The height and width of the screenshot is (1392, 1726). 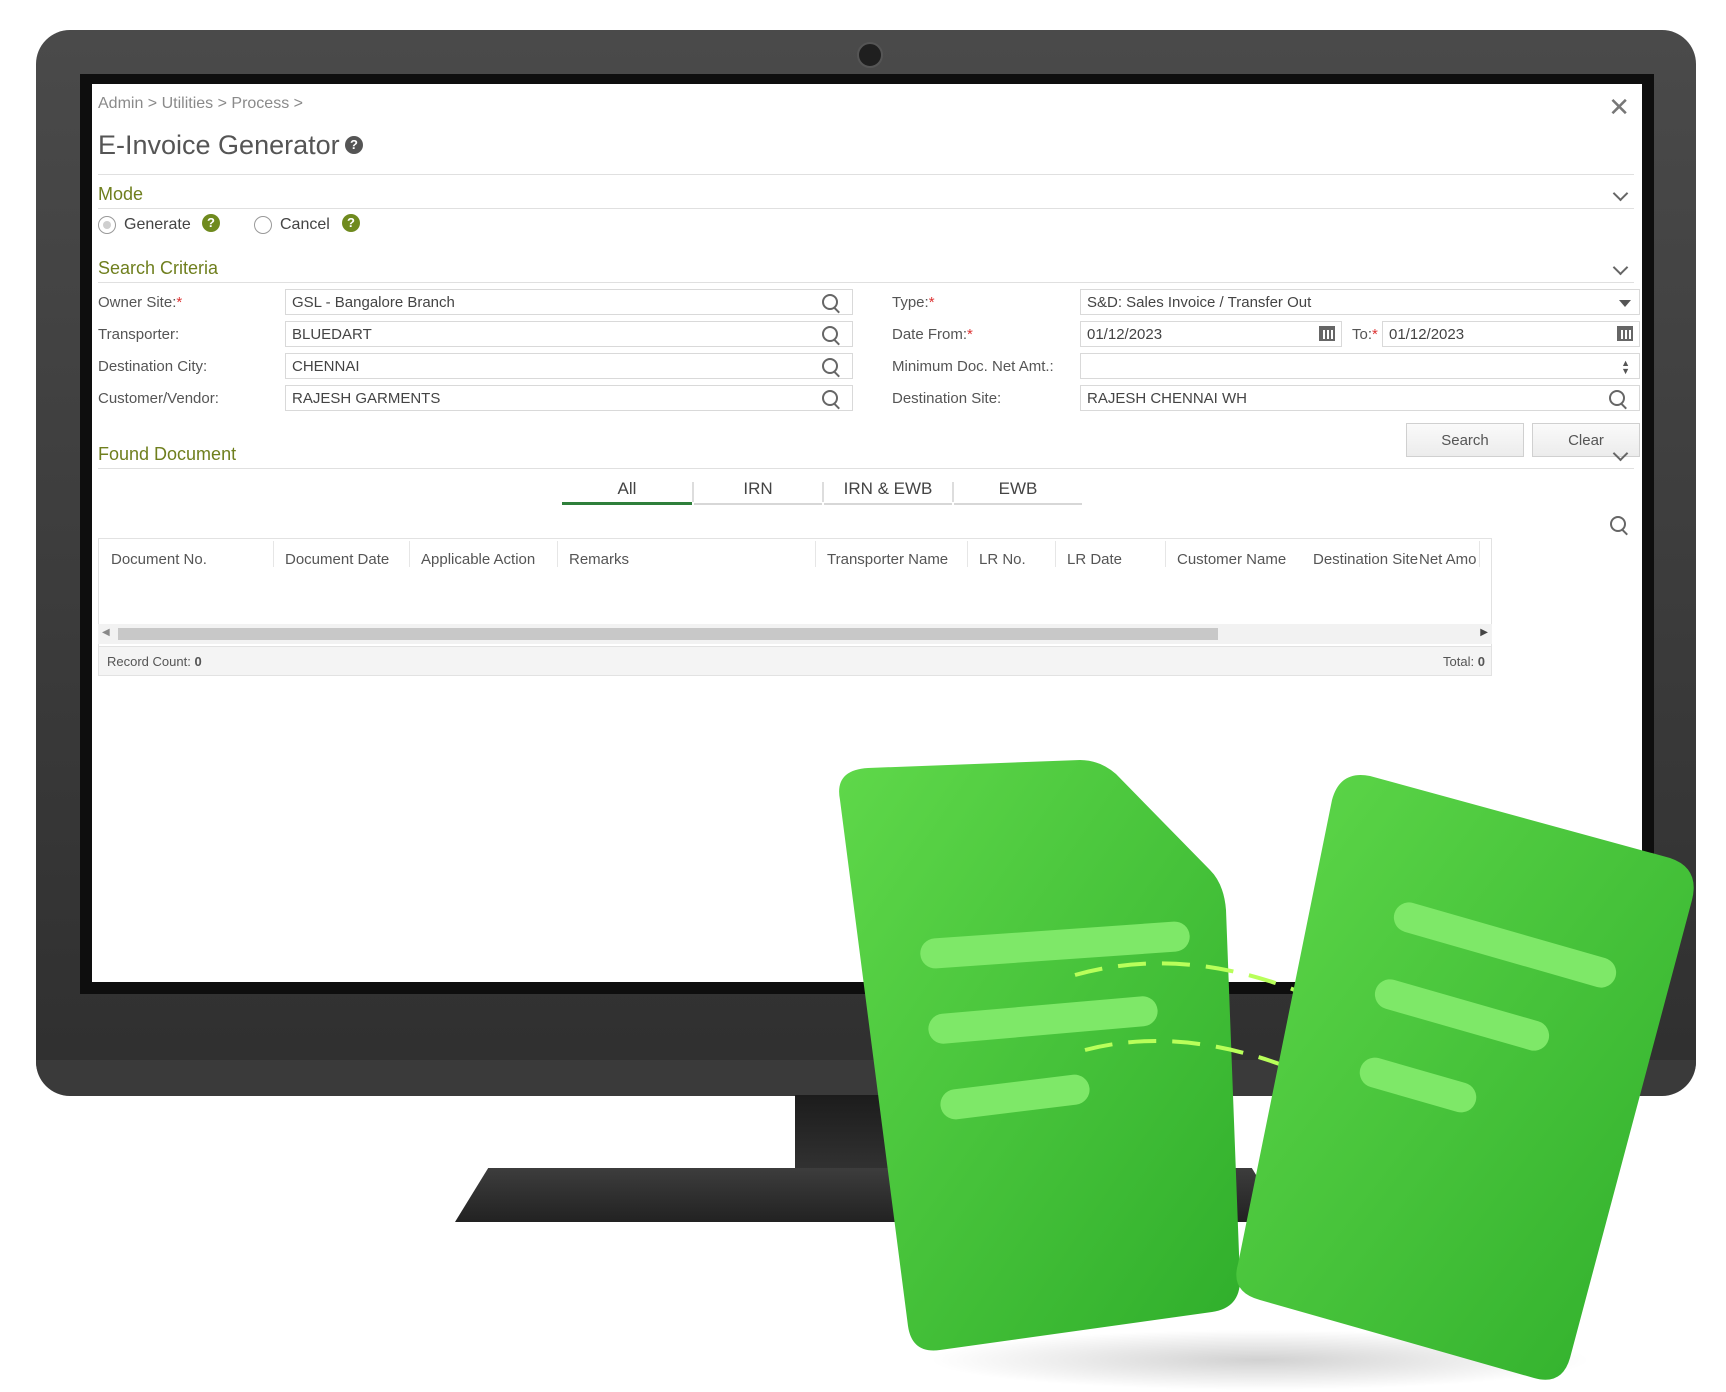 I want to click on scroll-left-icon: ◀, so click(x=106, y=632).